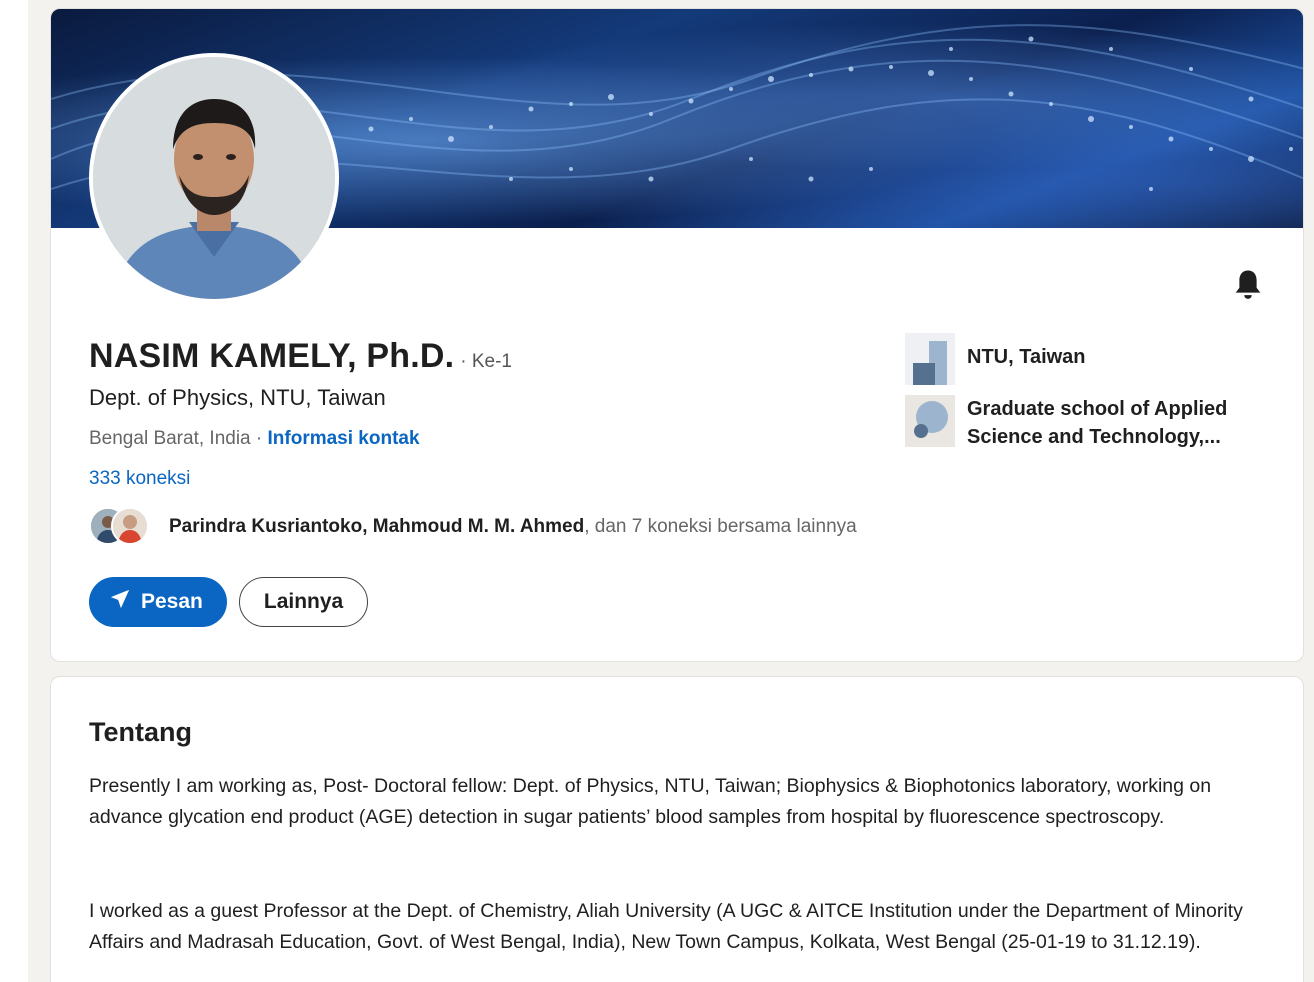 The height and width of the screenshot is (982, 1314). I want to click on about-title: Tentang, so click(140, 732).